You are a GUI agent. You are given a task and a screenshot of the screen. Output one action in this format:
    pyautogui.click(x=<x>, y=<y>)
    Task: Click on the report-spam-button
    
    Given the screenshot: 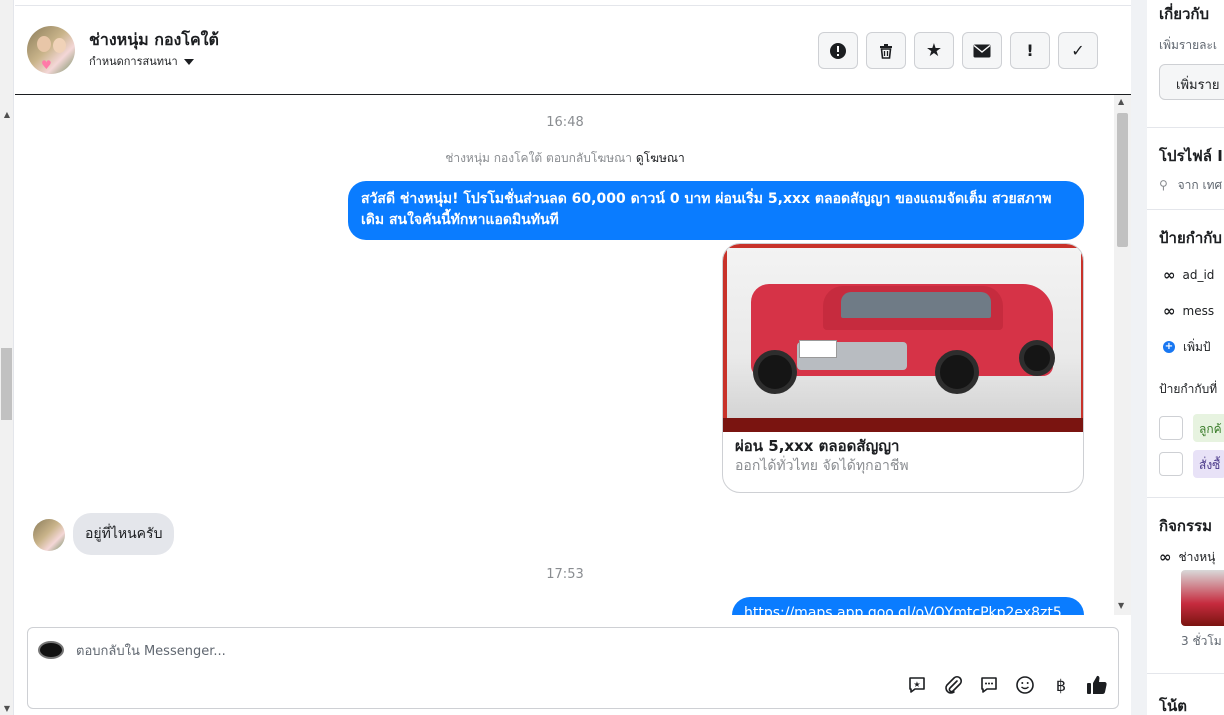 What is the action you would take?
    pyautogui.click(x=838, y=50)
    